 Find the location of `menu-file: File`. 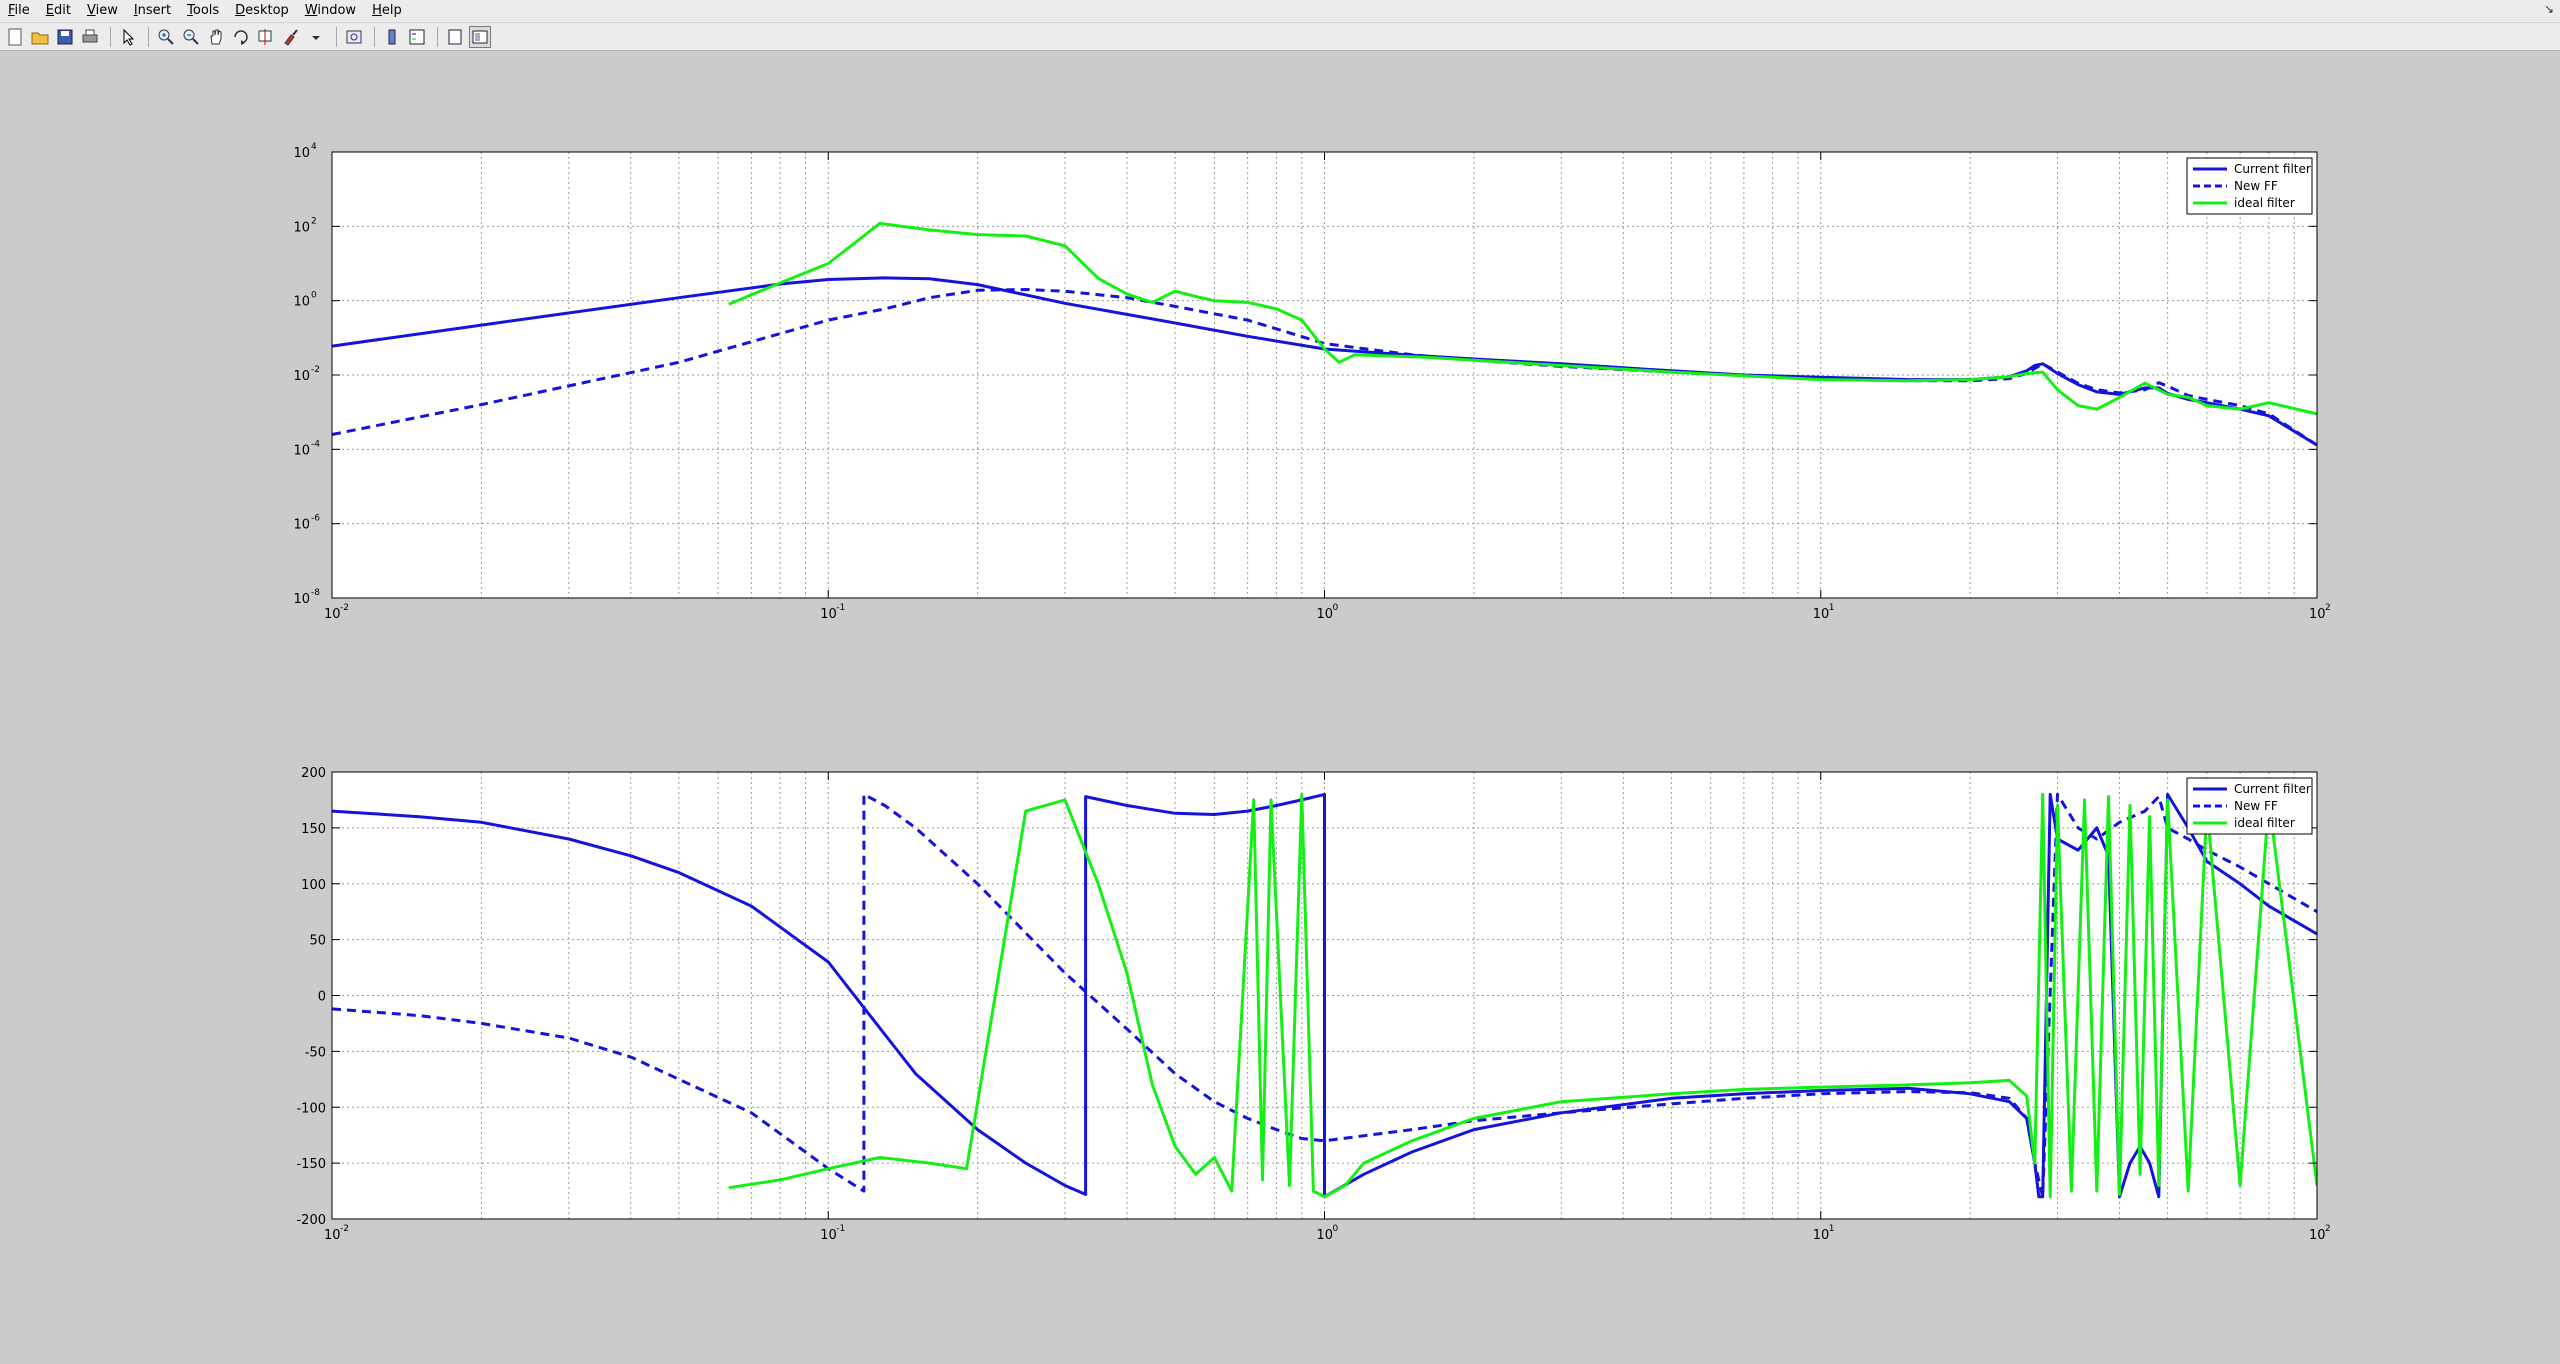

menu-file: File is located at coordinates (19, 11).